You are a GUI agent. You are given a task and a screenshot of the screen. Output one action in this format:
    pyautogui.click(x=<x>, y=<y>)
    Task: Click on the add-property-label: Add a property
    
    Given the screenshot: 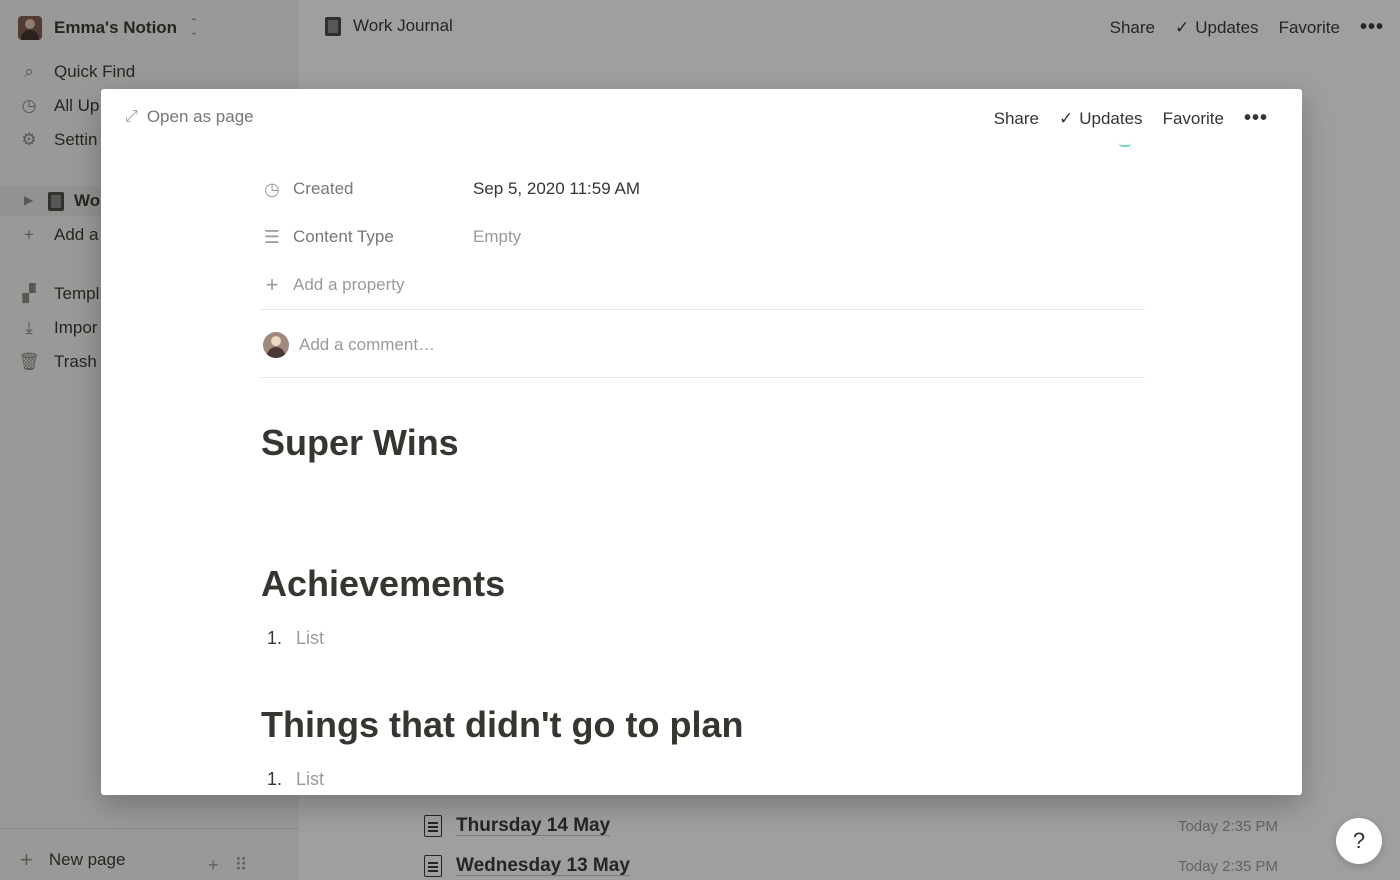 What is the action you would take?
    pyautogui.click(x=349, y=284)
    